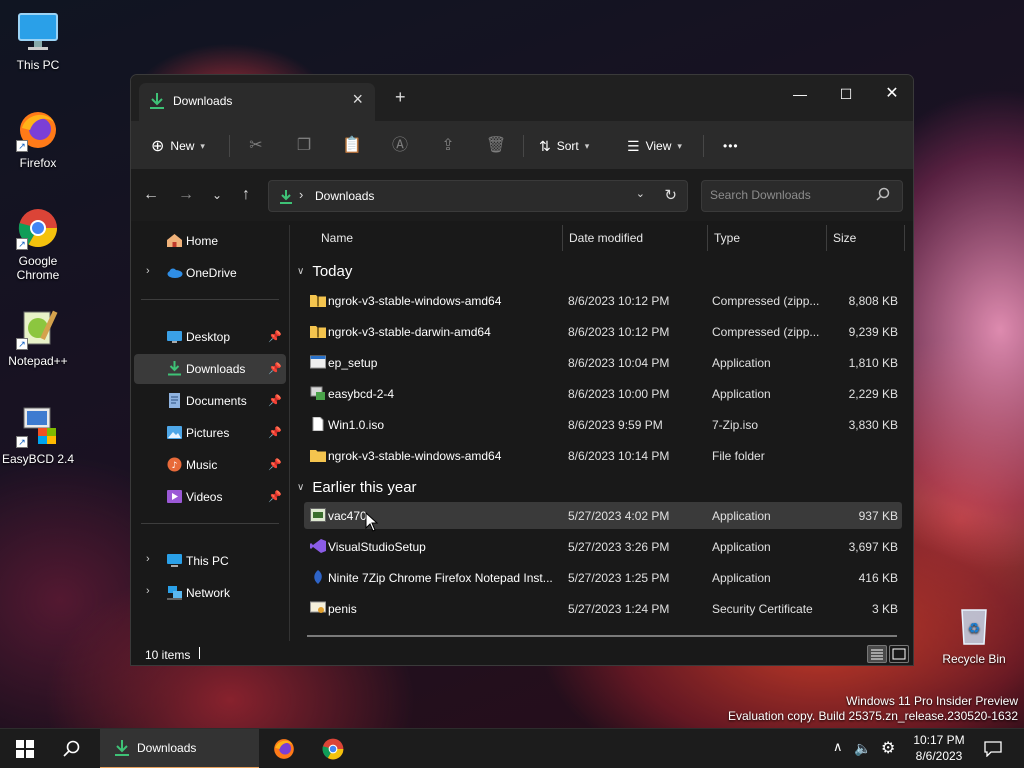 The height and width of the screenshot is (768, 1024). Describe the element at coordinates (318, 331) in the screenshot. I see `zip-folder-icon` at that location.